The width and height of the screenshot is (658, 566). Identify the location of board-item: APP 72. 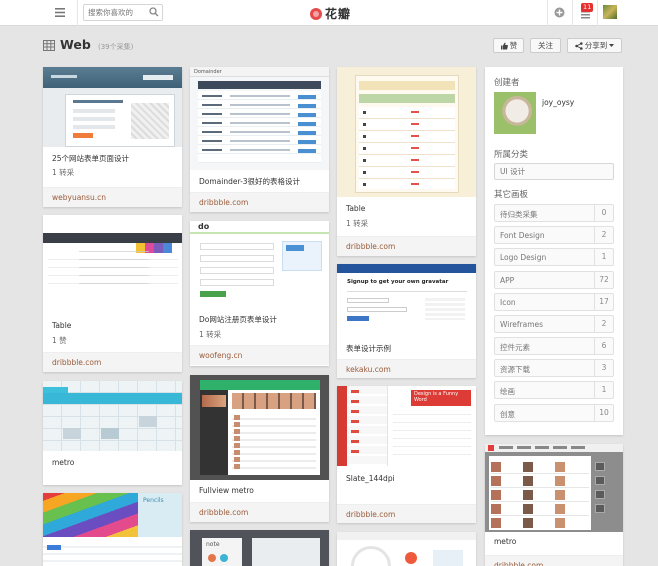
(554, 280).